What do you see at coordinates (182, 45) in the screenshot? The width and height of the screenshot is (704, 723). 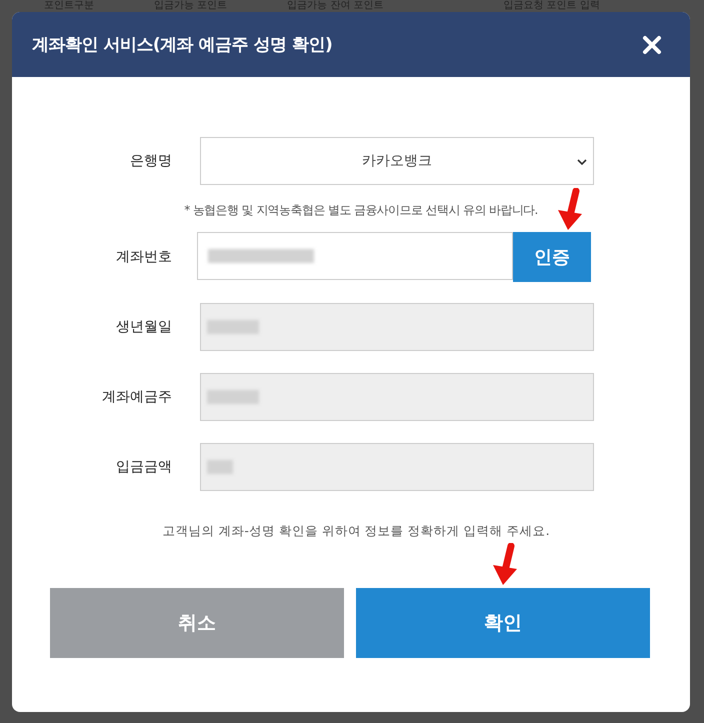 I see `dialog-title: 계좌확인 서비스(계좌 예금주 성명 확인)` at bounding box center [182, 45].